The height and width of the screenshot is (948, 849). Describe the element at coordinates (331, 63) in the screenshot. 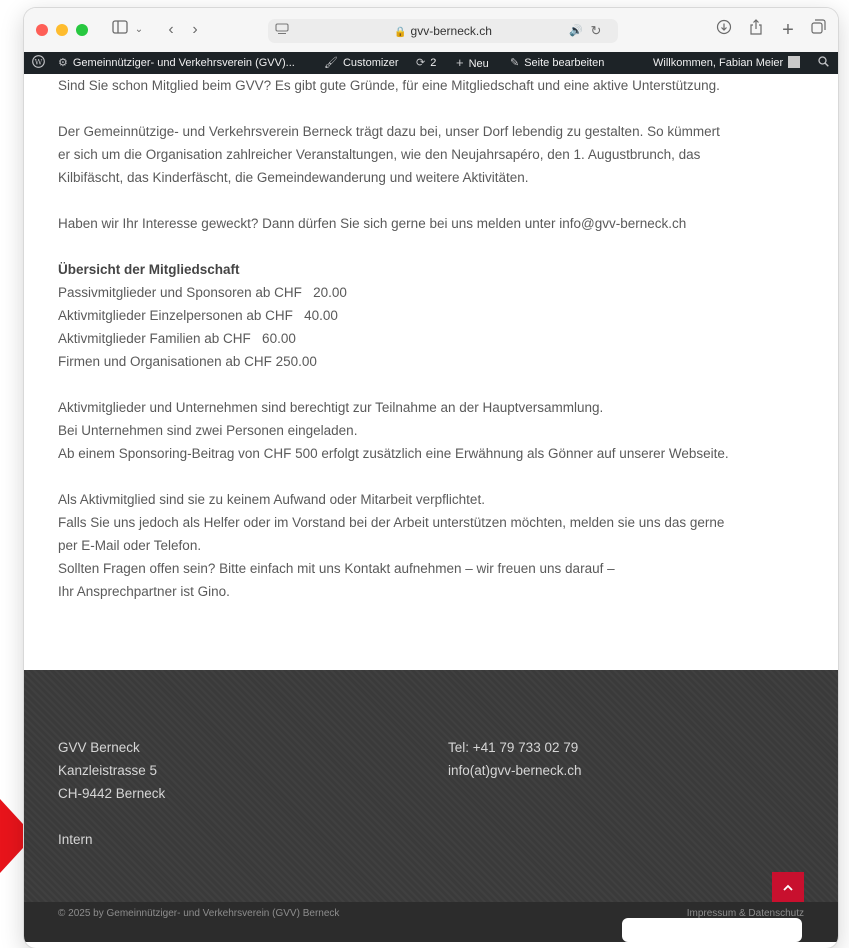

I see `brush-icon: 🖌` at that location.